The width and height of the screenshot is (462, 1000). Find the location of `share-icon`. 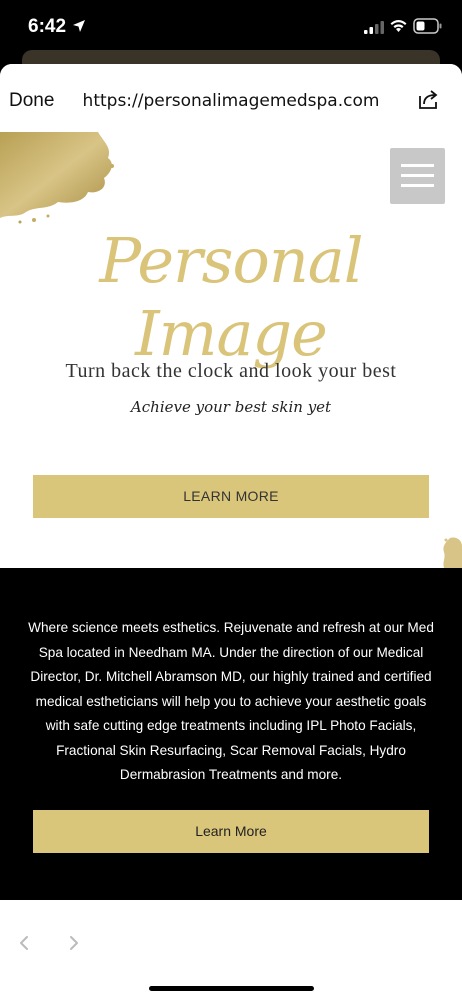

share-icon is located at coordinates (429, 100).